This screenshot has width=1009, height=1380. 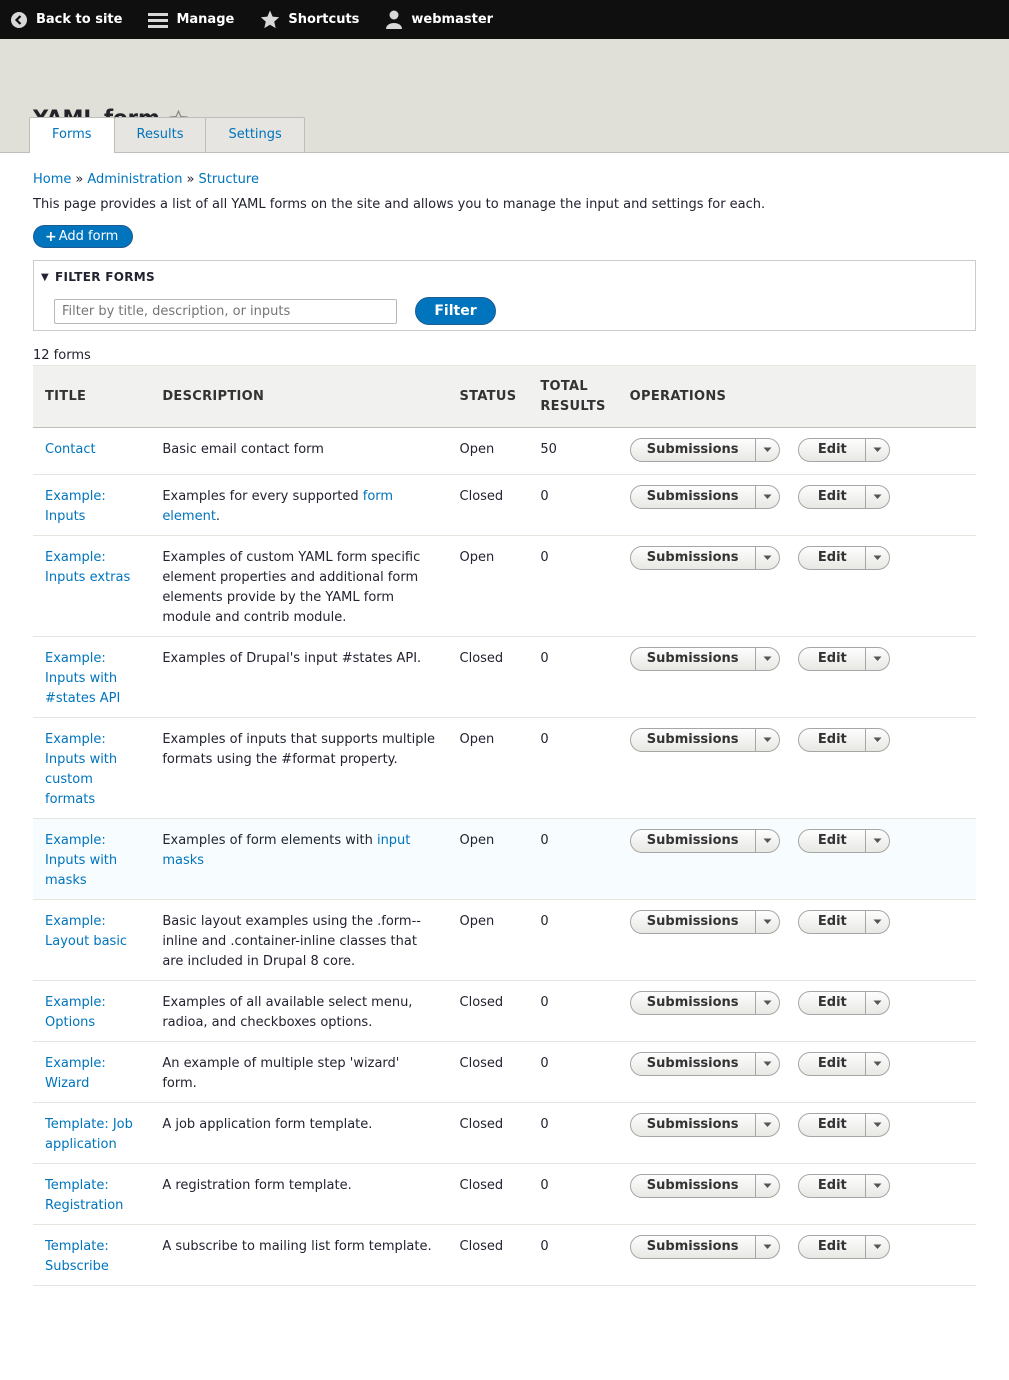 What do you see at coordinates (439, 19) in the screenshot?
I see `user-menu: webmaster` at bounding box center [439, 19].